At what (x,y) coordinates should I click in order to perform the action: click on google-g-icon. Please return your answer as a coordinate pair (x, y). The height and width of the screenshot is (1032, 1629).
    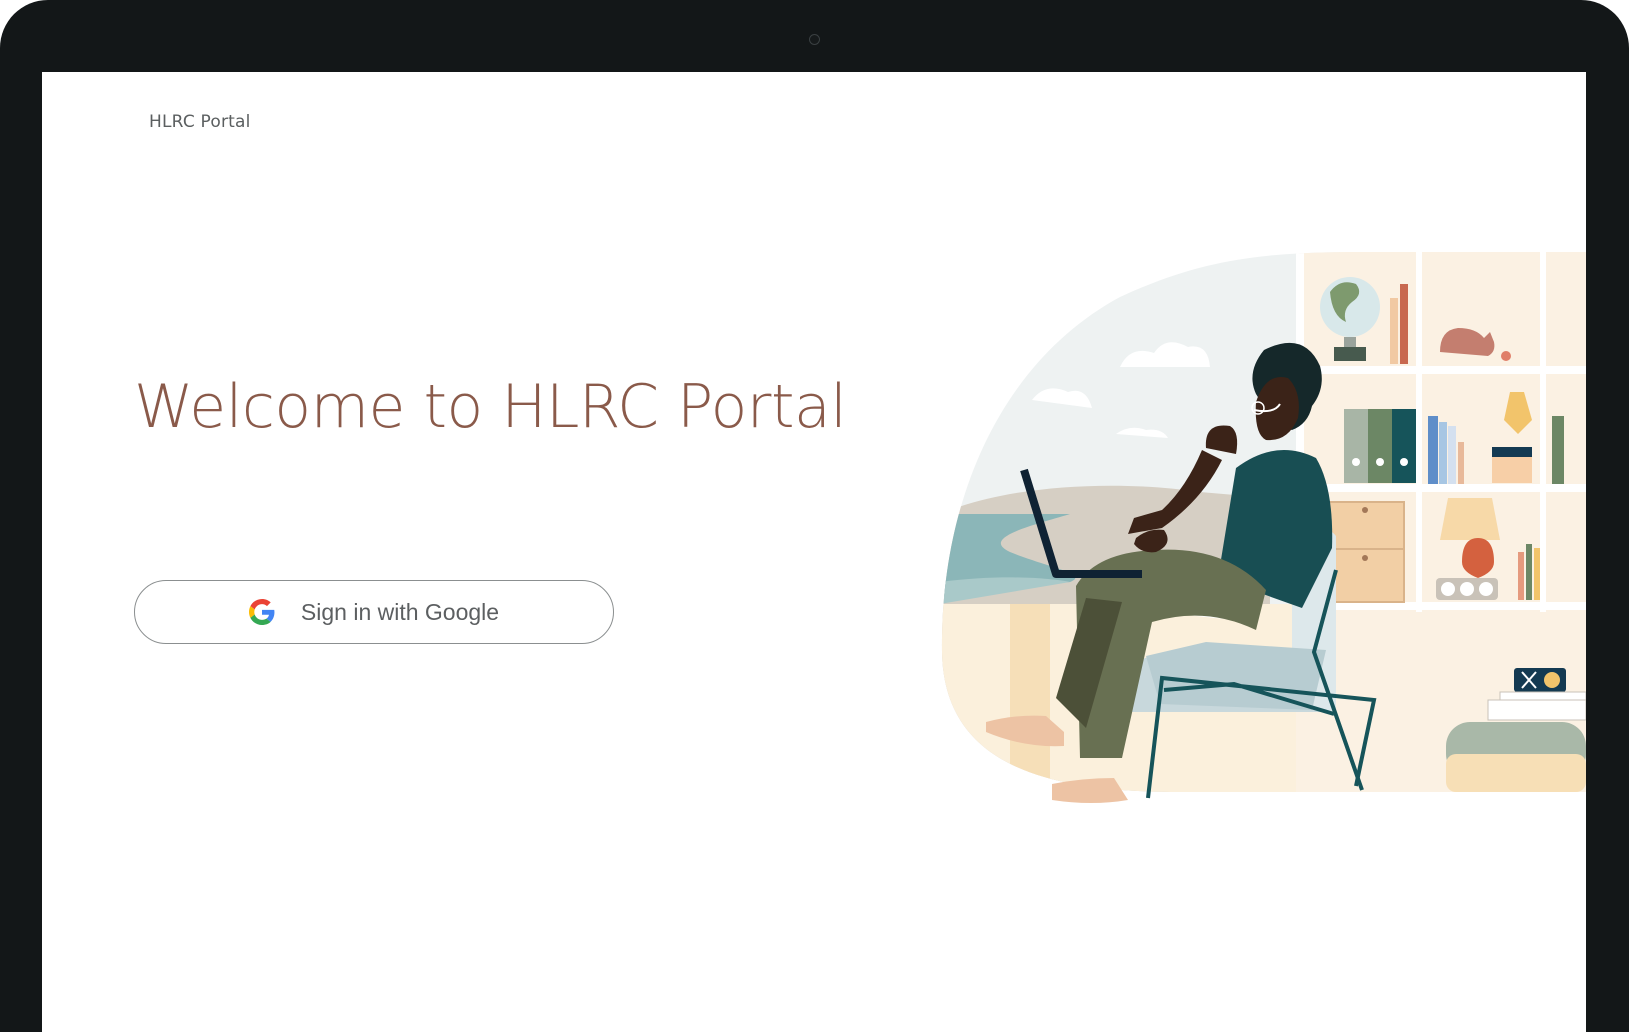
    Looking at the image, I should click on (261, 612).